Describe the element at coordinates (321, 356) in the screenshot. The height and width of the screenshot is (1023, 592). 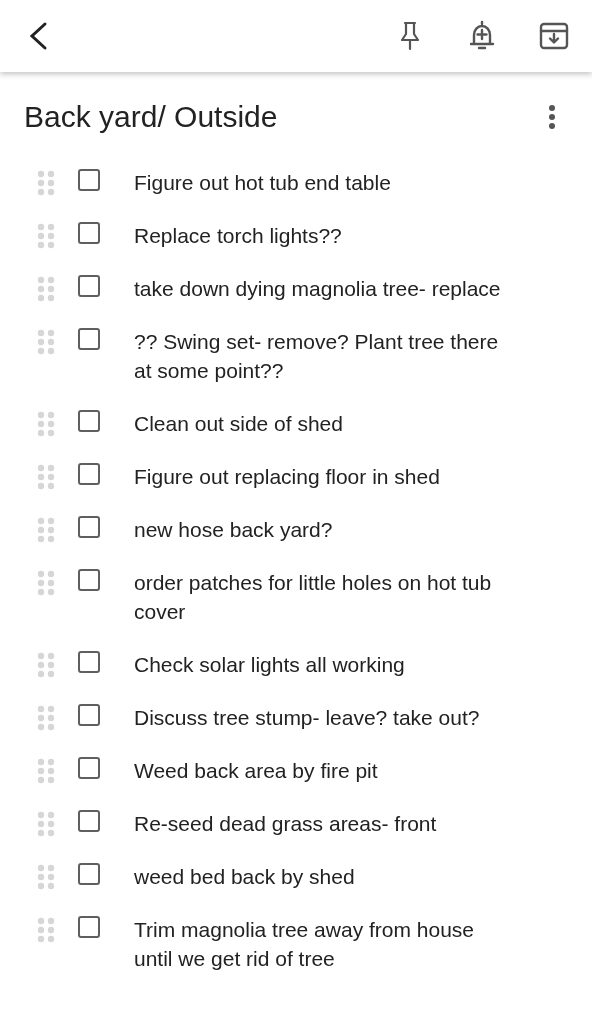
I see `item-text: ?? Swing set- remove? Plant tree there at some point??` at that location.